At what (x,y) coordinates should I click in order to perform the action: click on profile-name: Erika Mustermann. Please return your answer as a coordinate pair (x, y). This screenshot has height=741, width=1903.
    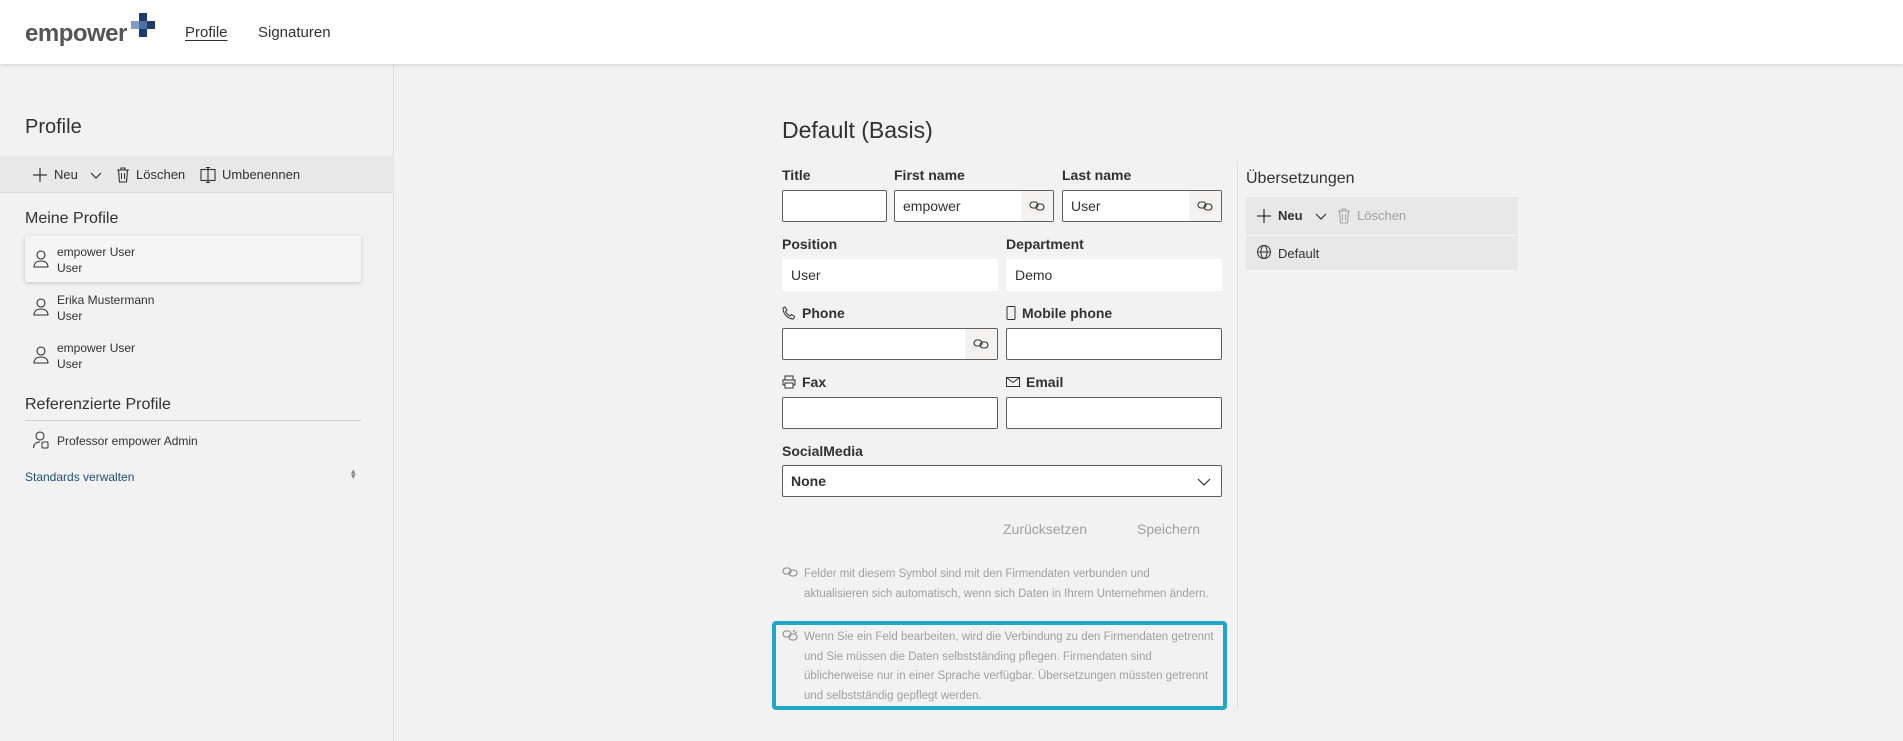
    Looking at the image, I should click on (106, 300).